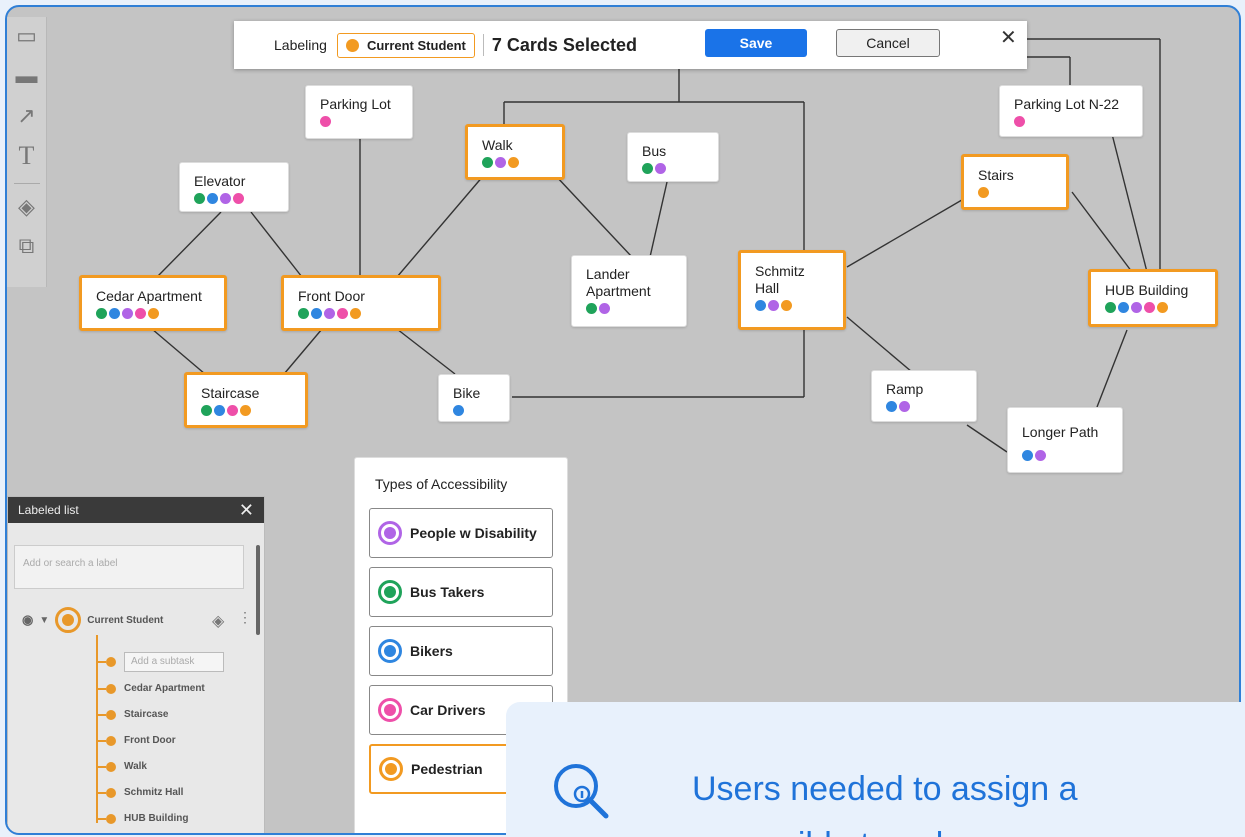  I want to click on list-item: Staircase, so click(132, 714).